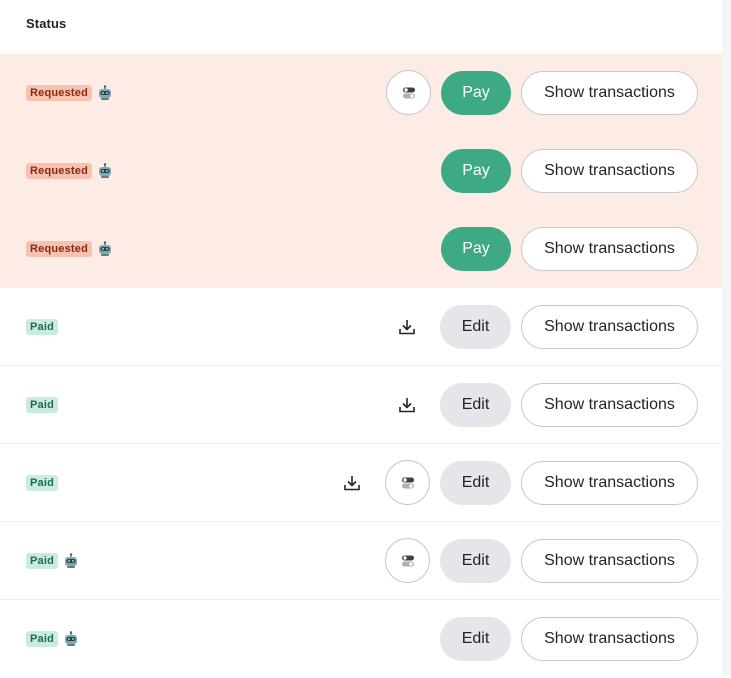  Describe the element at coordinates (361, 27) in the screenshot. I see `table-header: Status` at that location.